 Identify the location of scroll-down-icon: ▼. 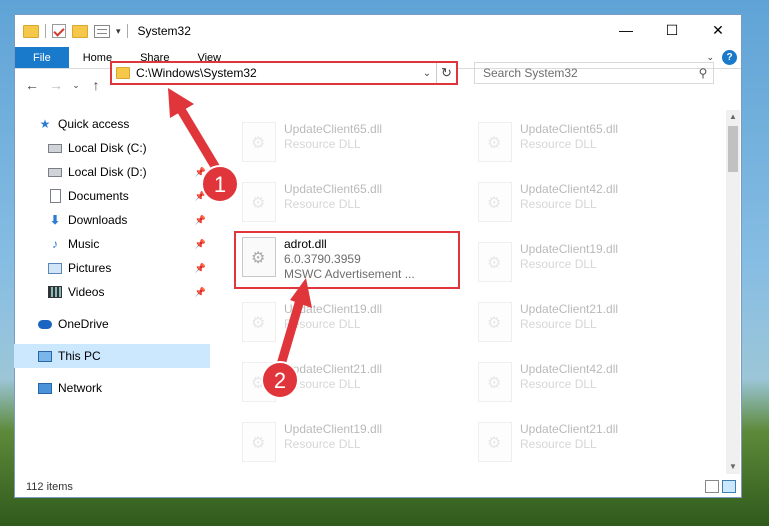
(733, 467).